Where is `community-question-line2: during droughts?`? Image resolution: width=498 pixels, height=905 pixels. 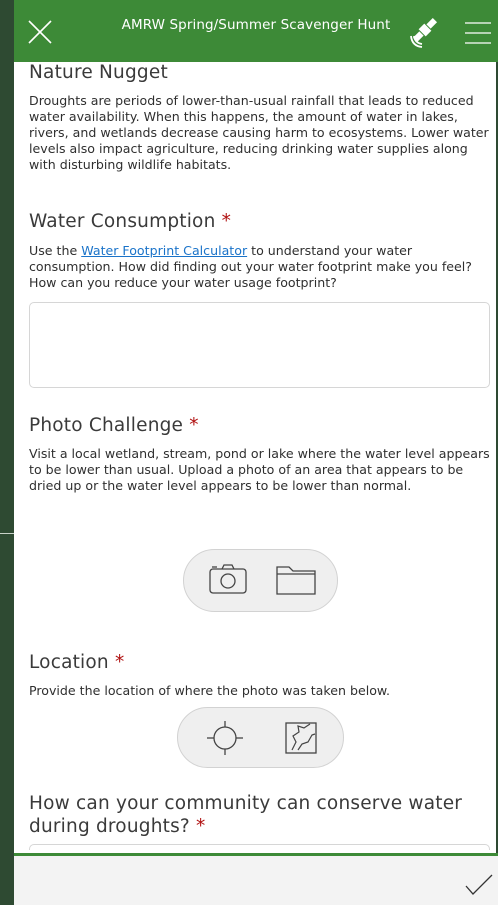
community-question-line2: during droughts? is located at coordinates (109, 826).